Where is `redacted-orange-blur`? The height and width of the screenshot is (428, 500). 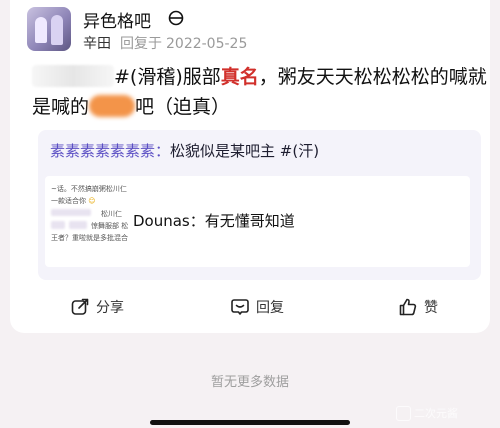 redacted-orange-blur is located at coordinates (112, 106).